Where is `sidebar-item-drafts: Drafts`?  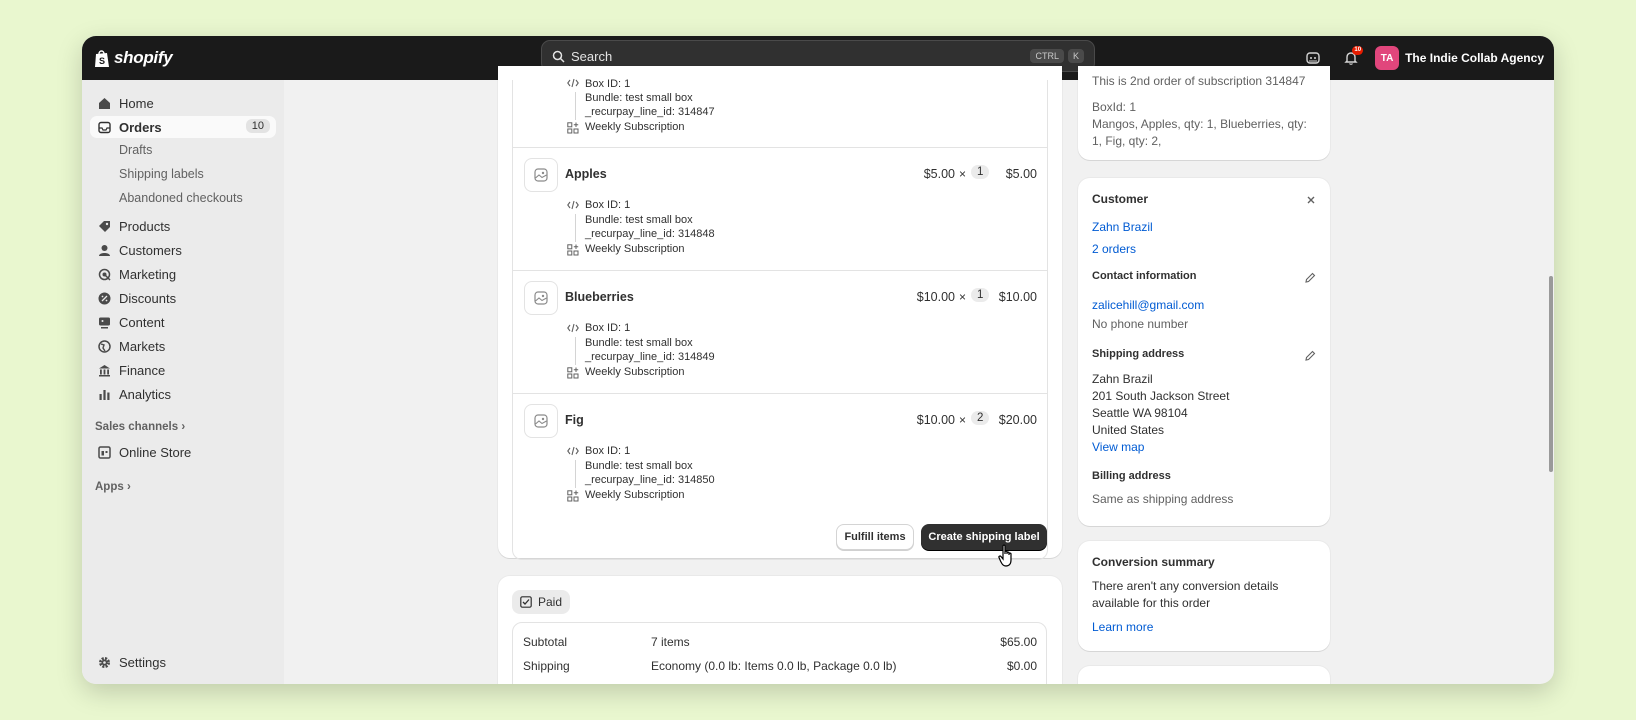
sidebar-item-drafts: Drafts is located at coordinates (135, 150).